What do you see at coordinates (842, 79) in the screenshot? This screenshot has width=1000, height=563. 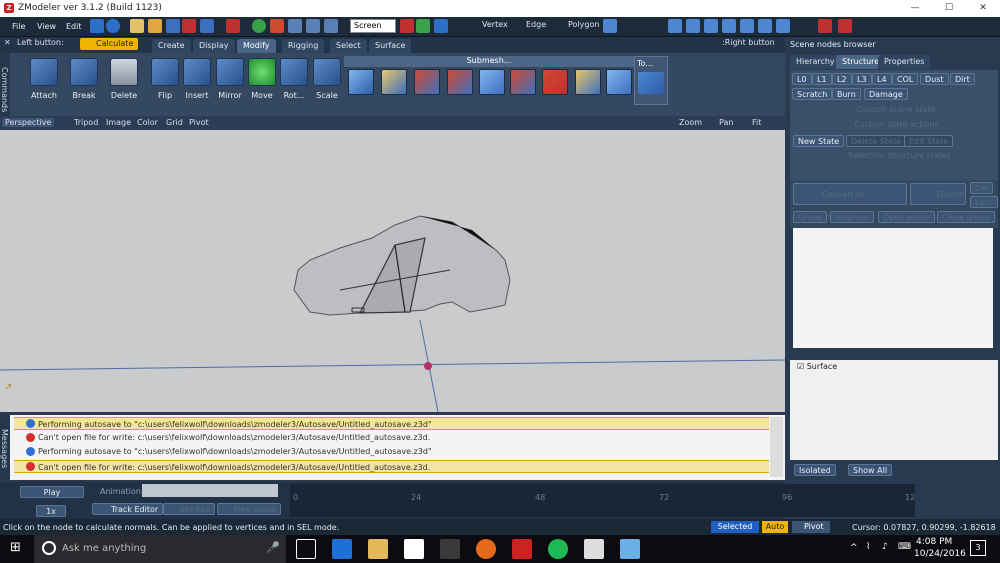 I see `lod-2-button: L2` at bounding box center [842, 79].